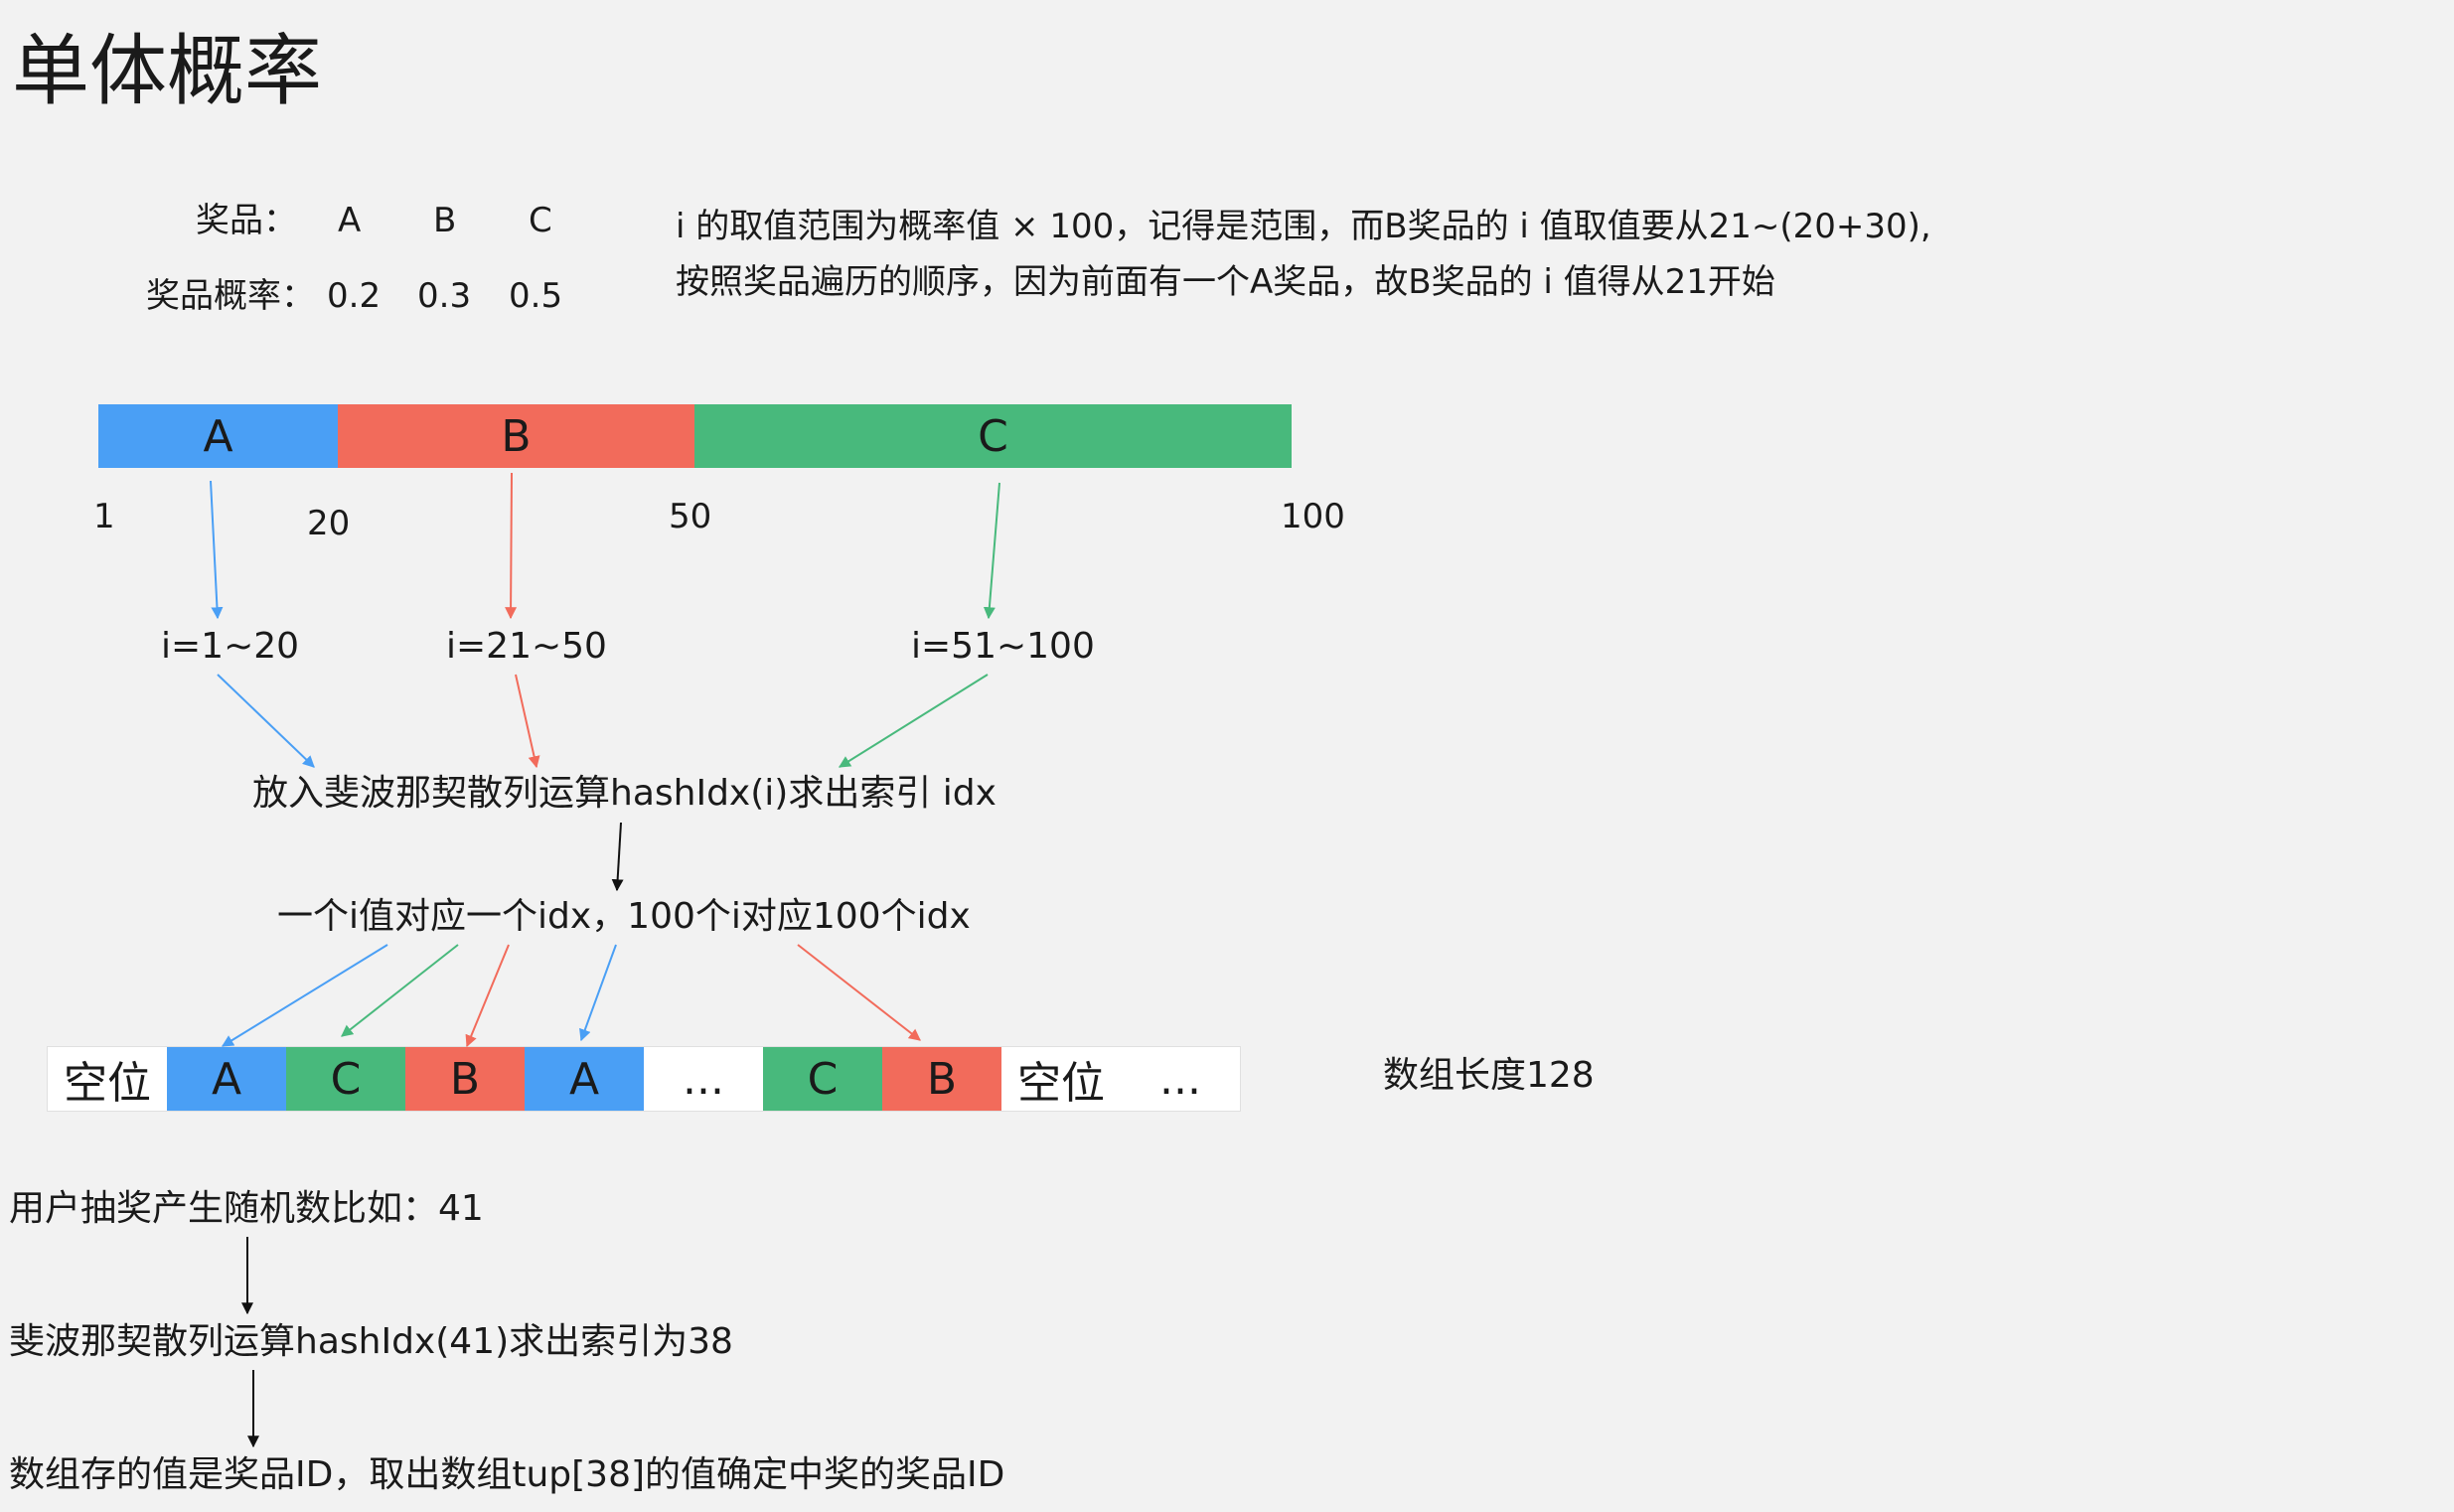 The width and height of the screenshot is (2454, 1512). I want to click on arrow-bar-c-to-range, so click(991, 551).